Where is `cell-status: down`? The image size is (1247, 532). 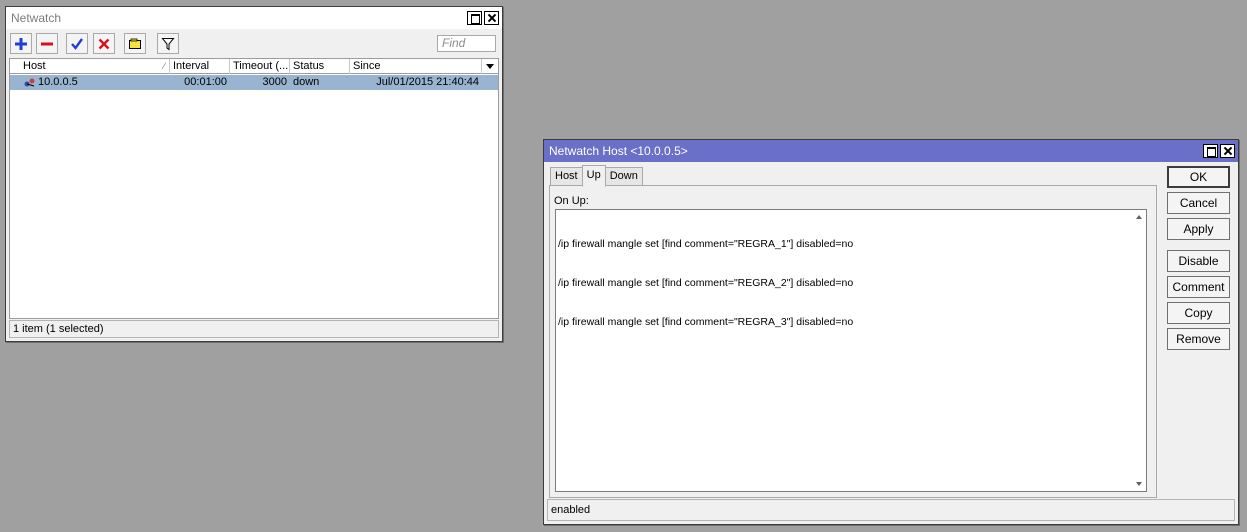
cell-status: down is located at coordinates (306, 82).